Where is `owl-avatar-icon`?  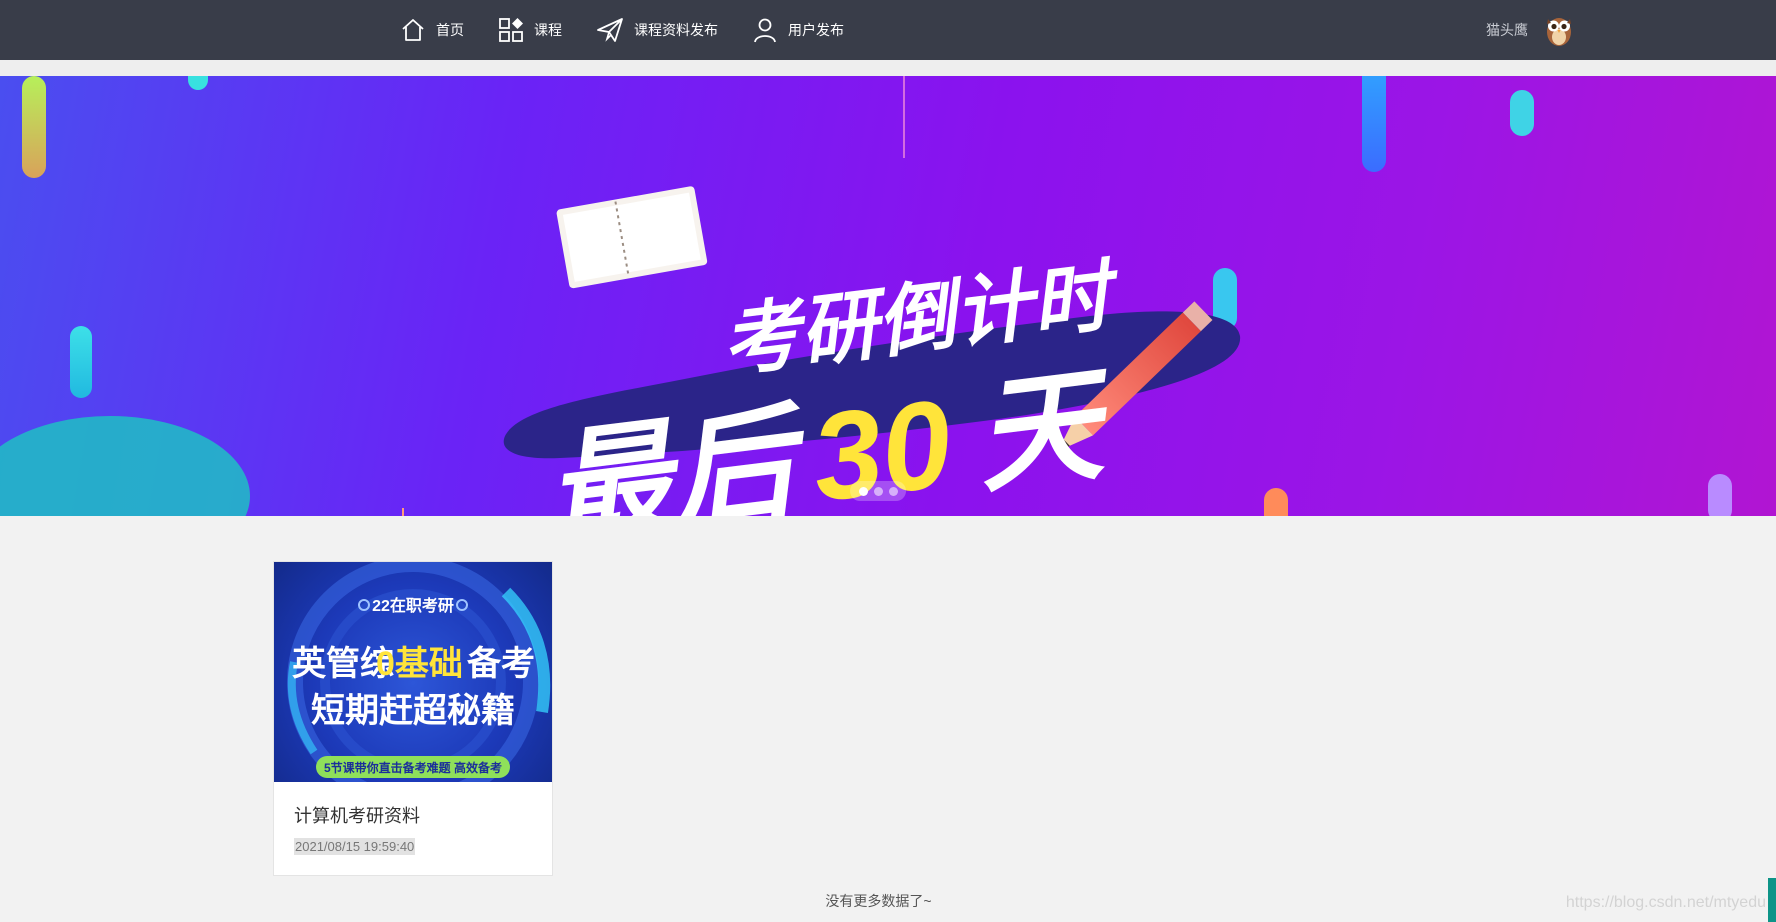
owl-avatar-icon is located at coordinates (1559, 32).